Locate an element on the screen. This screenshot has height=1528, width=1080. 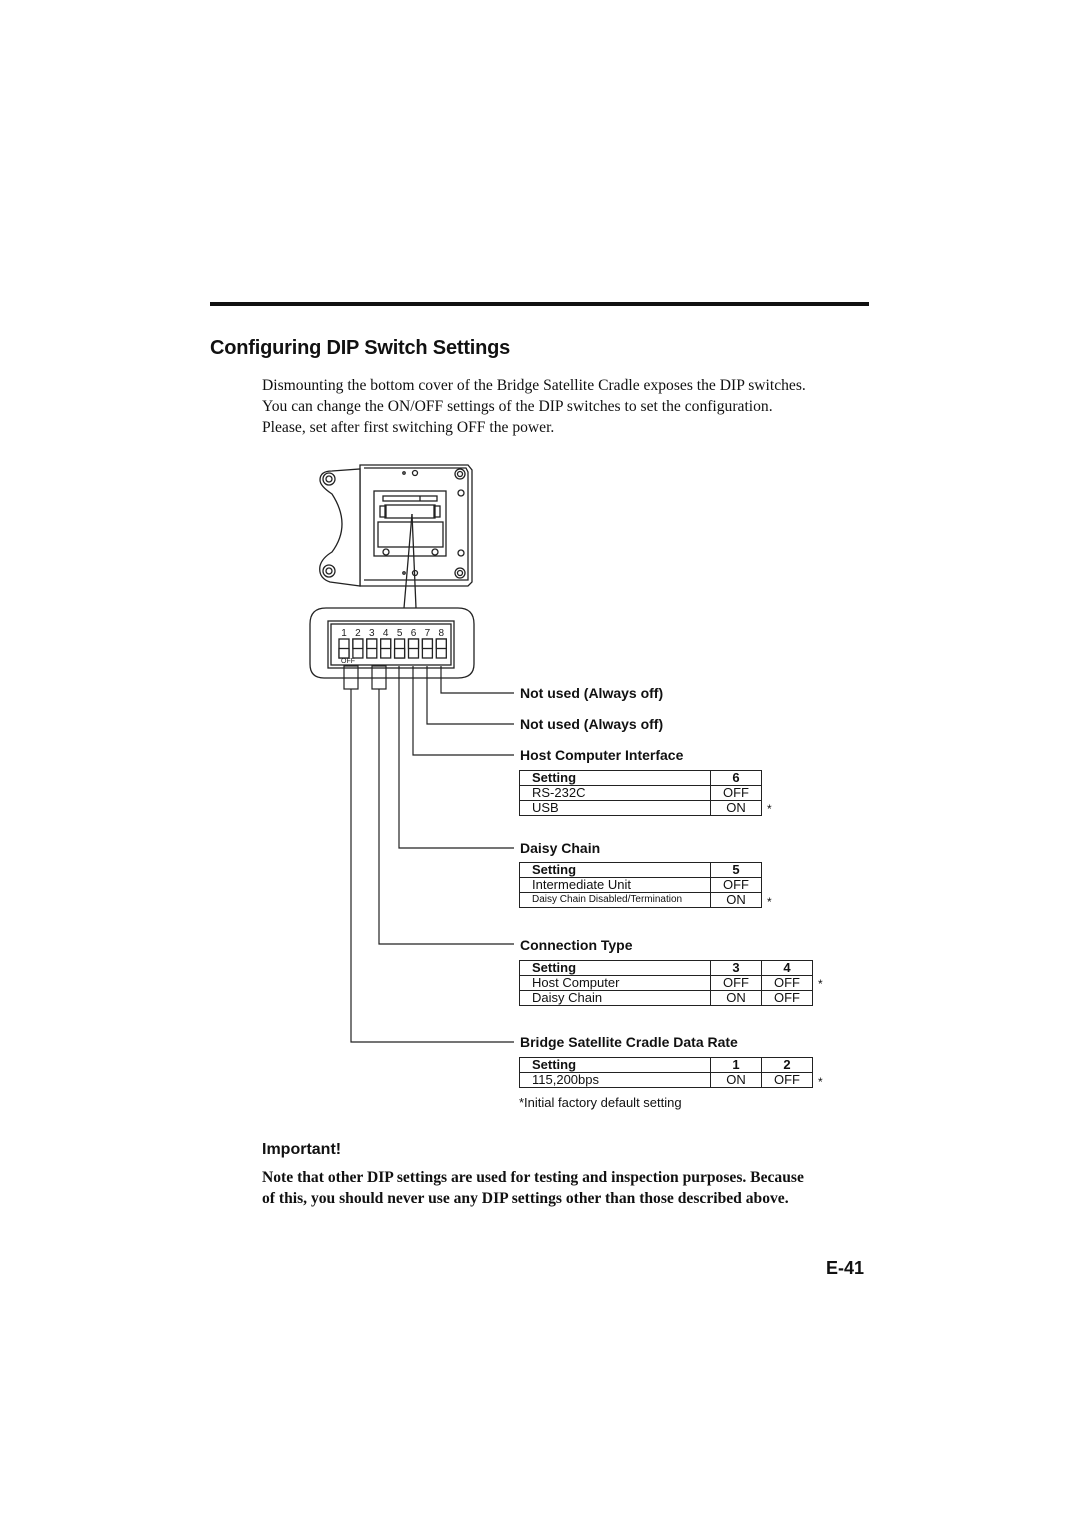
table-row: Daisy Chain Disabled/Termination ON is located at coordinates (640, 900).